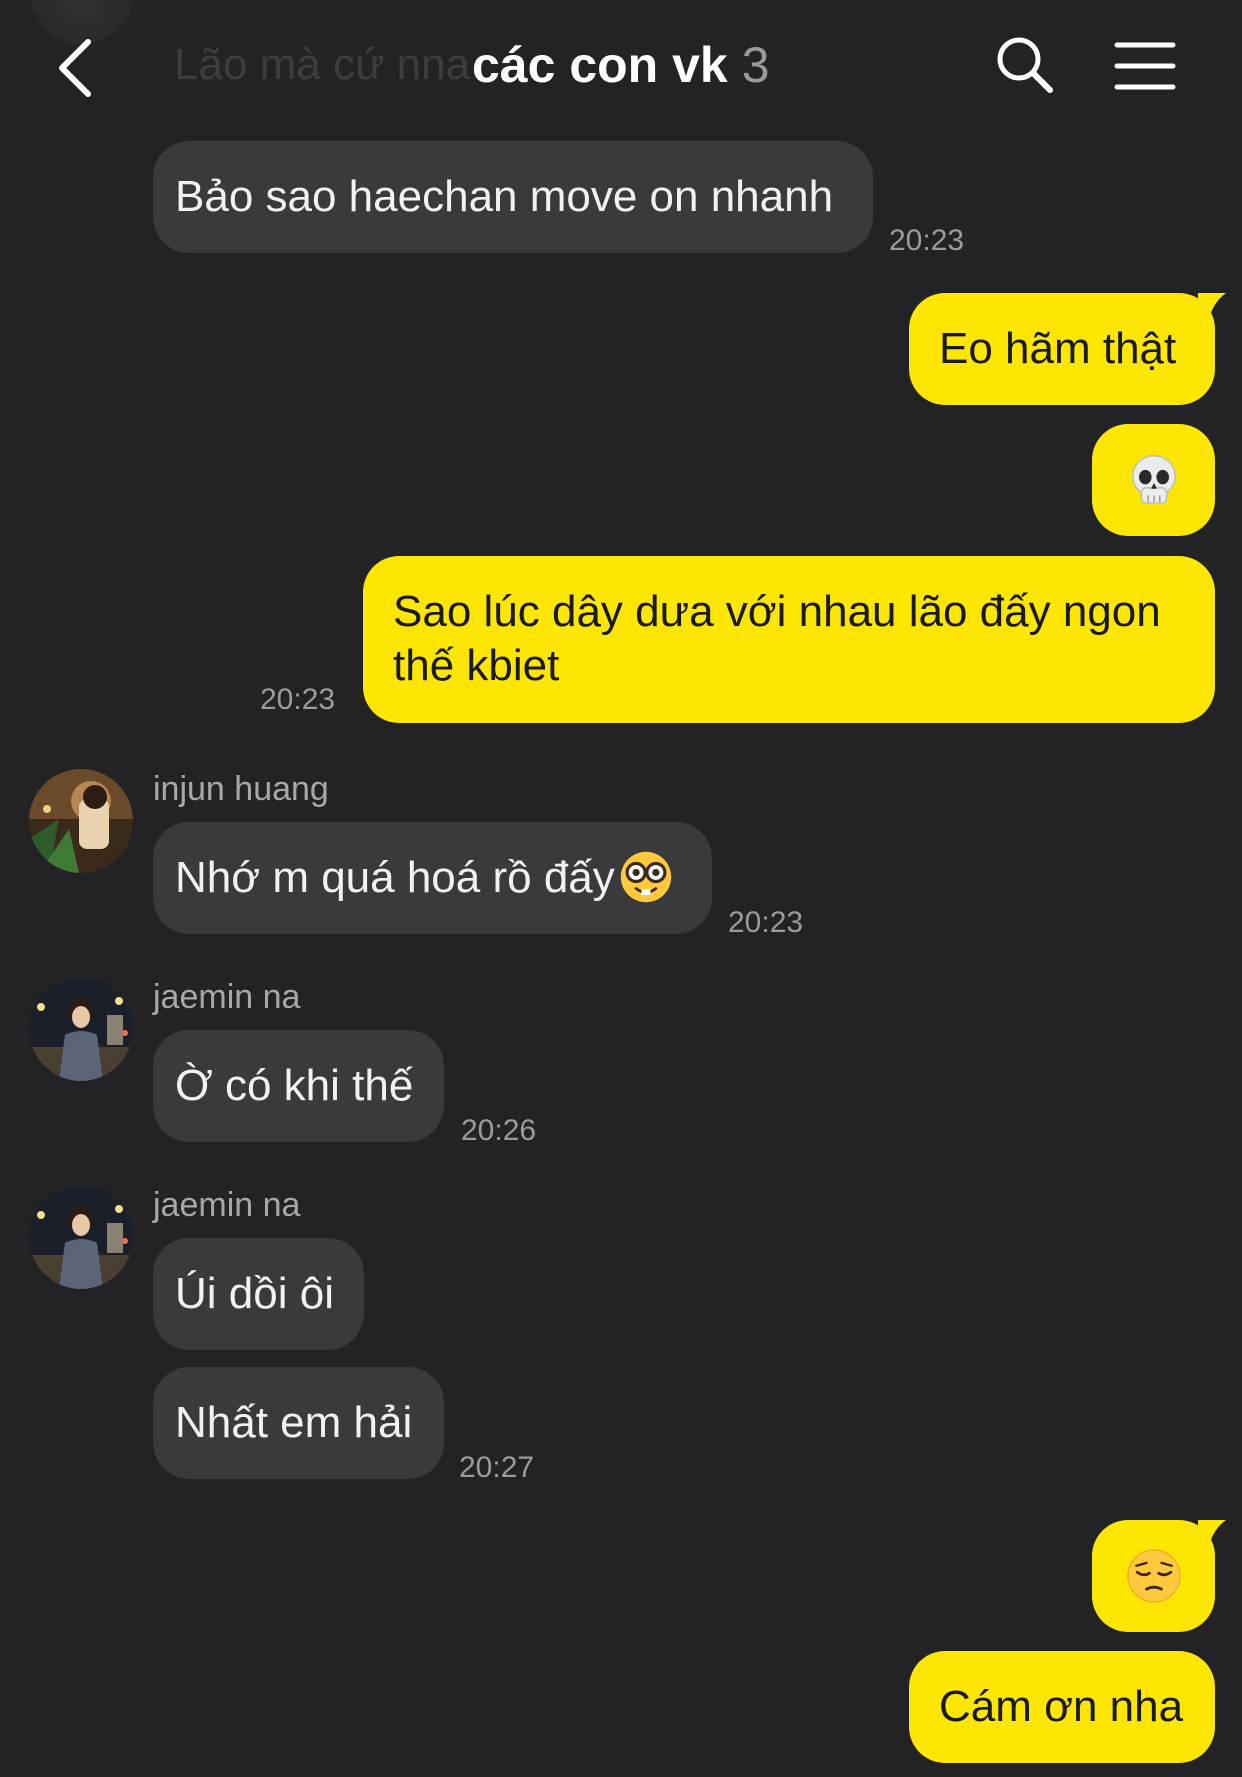  I want to click on nerd-face-icon, so click(645, 877).